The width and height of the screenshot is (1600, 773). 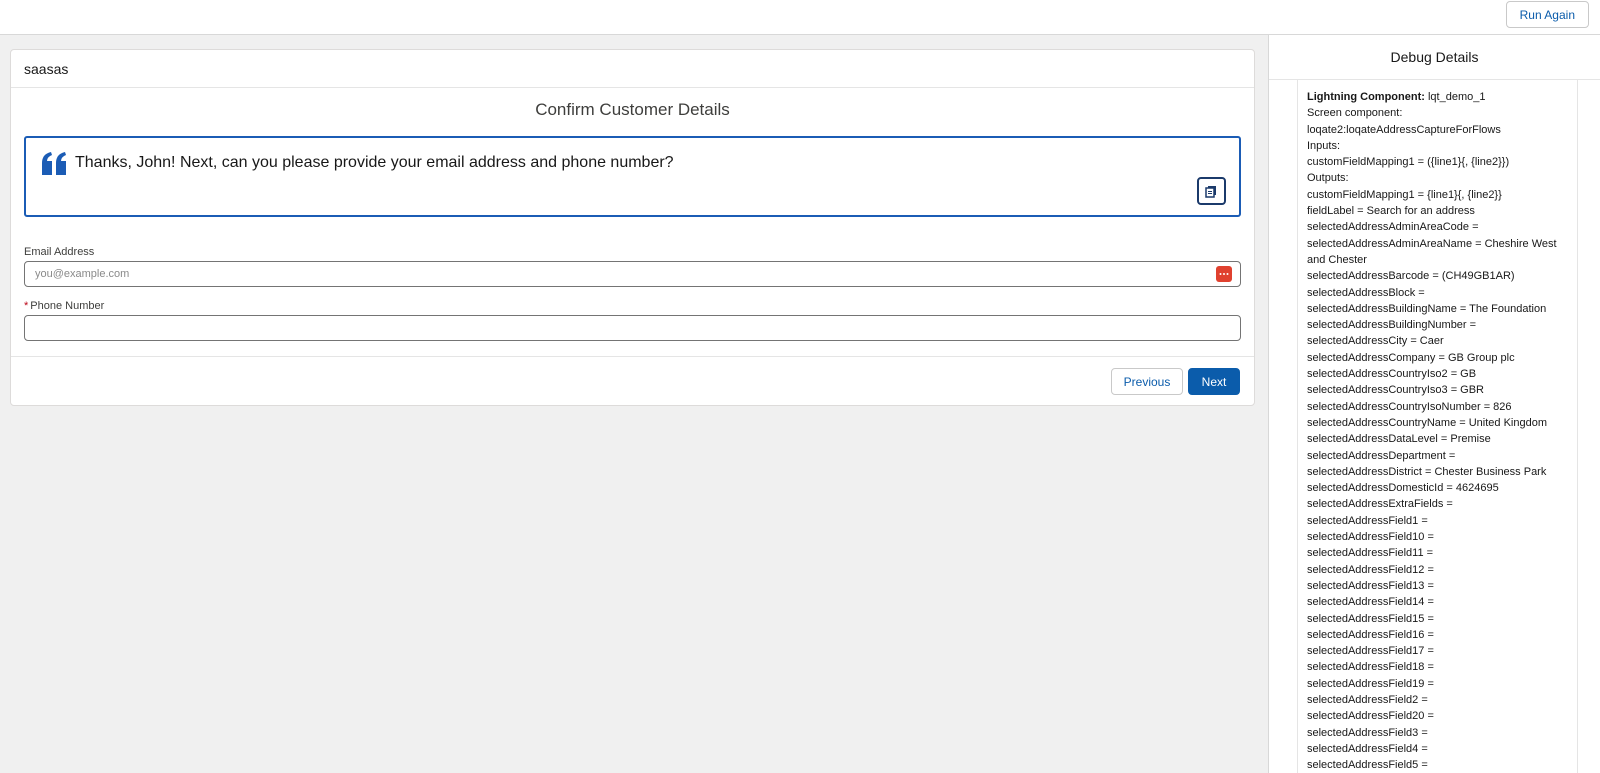 I want to click on debug-line: Inputs:, so click(x=1324, y=145).